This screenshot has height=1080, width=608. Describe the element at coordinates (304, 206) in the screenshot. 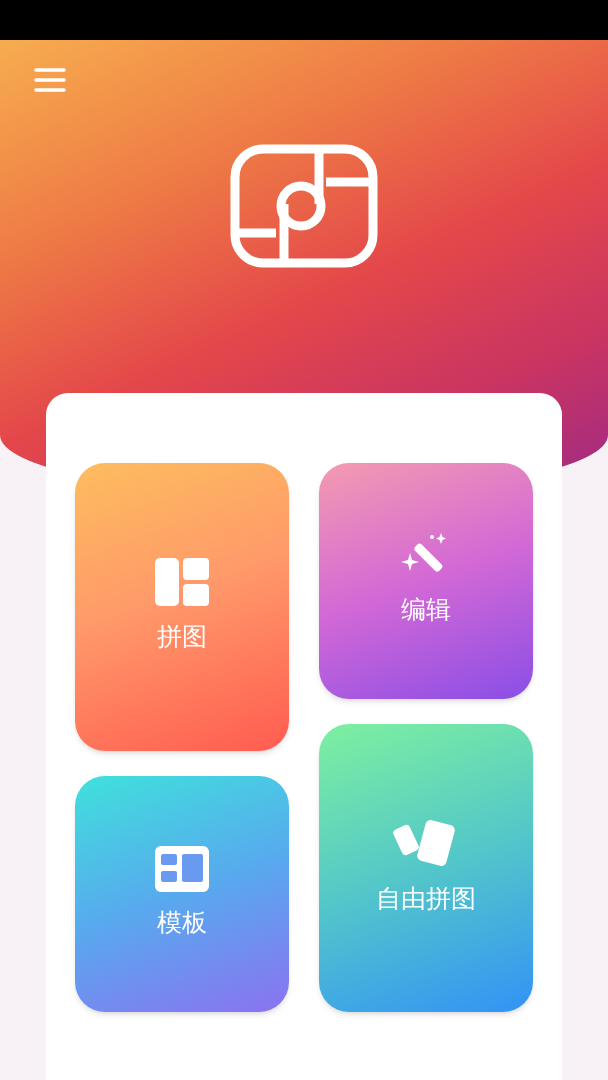

I see `logo-icon` at that location.